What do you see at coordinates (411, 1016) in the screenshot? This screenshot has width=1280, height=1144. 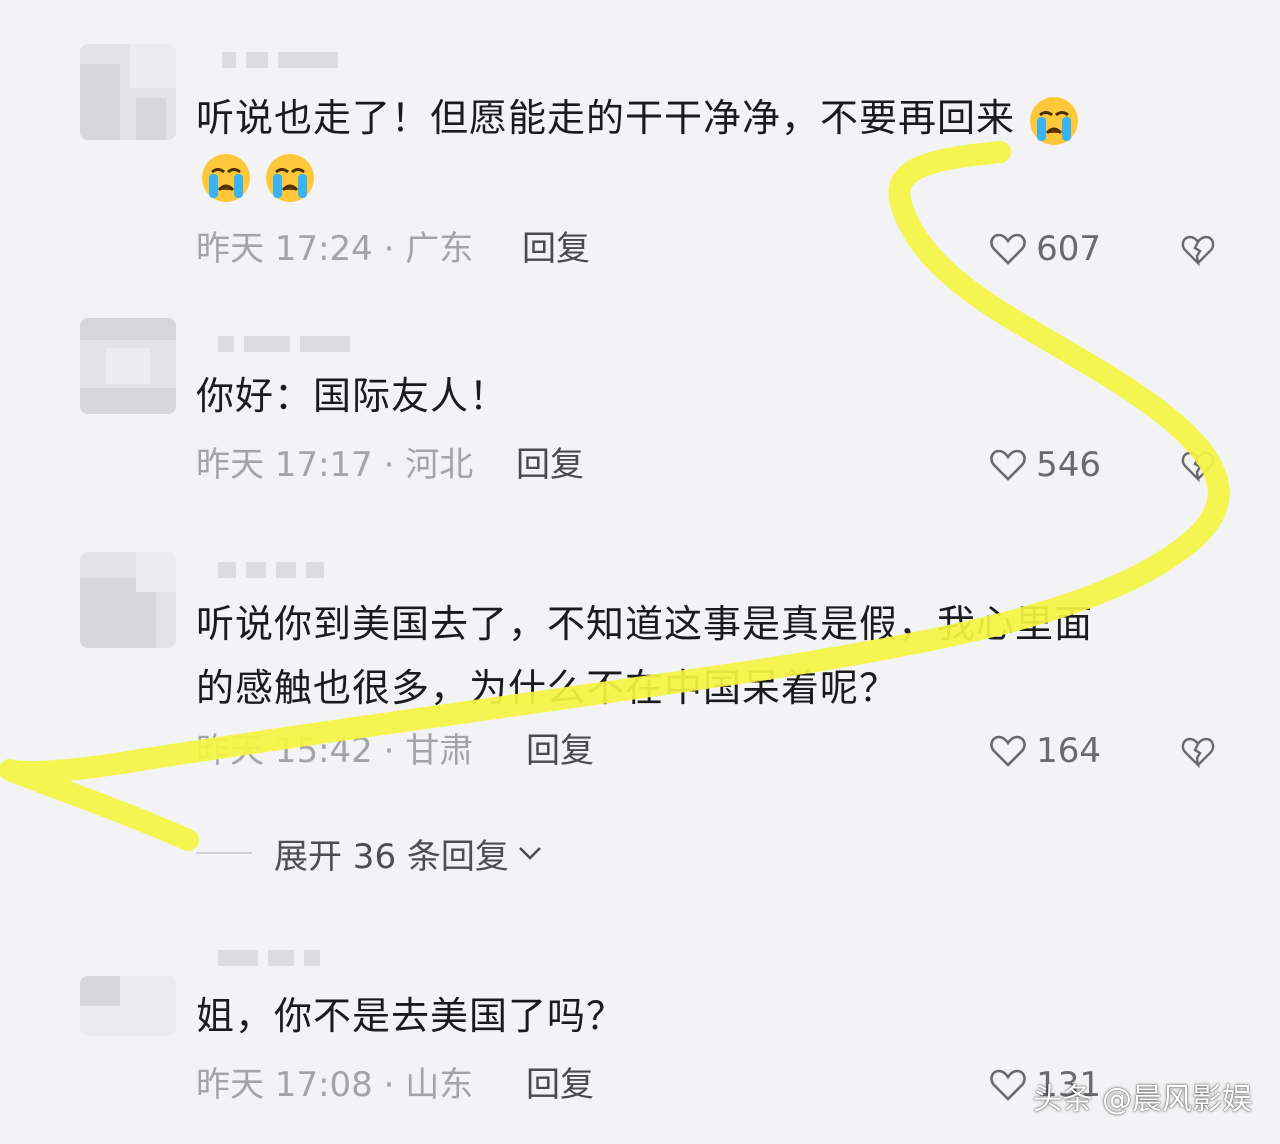 I see `comment-text: 姐，你不是去美国了吗？` at bounding box center [411, 1016].